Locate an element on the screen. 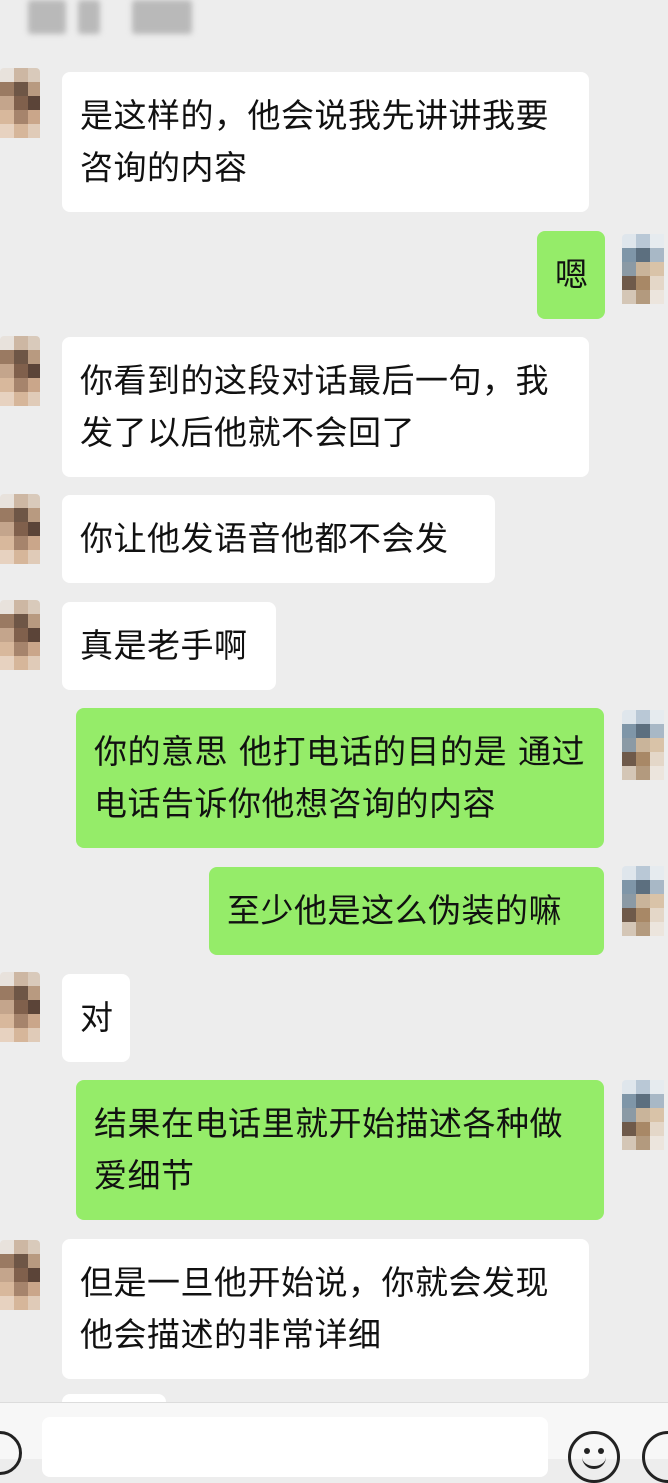  message-bubble-outgoing: 嗯 is located at coordinates (571, 275).